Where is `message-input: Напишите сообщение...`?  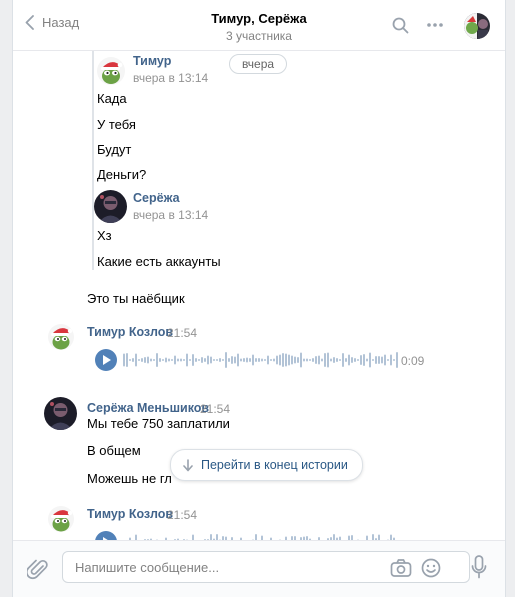 message-input: Напишите сообщение... is located at coordinates (266, 567).